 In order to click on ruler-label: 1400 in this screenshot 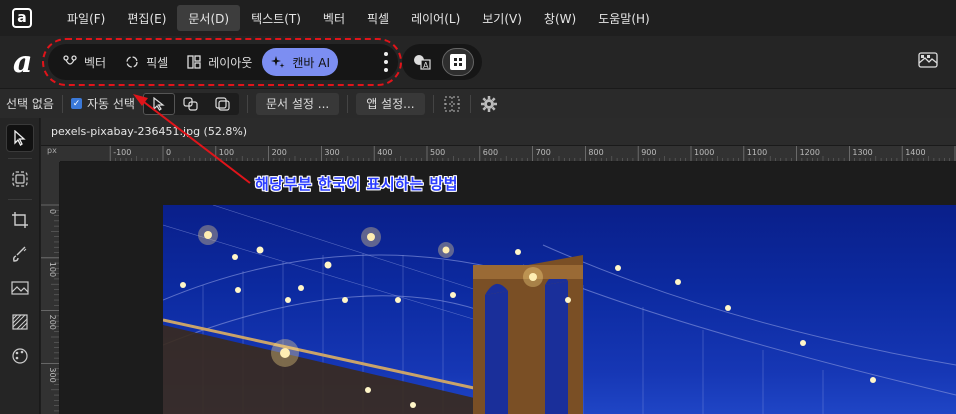, I will do `click(915, 152)`.